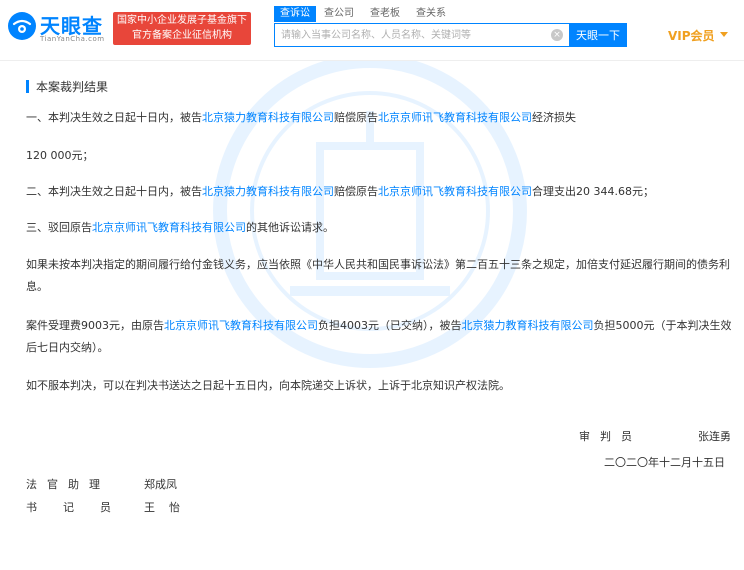 Image resolution: width=744 pixels, height=570 pixels. What do you see at coordinates (593, 191) in the screenshot?
I see `text-span: 合理支出20 344.68元；` at bounding box center [593, 191].